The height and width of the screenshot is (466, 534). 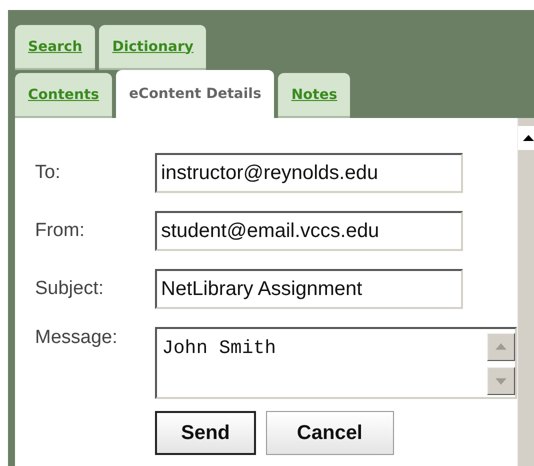 What do you see at coordinates (205, 433) in the screenshot?
I see `form-button: Send` at bounding box center [205, 433].